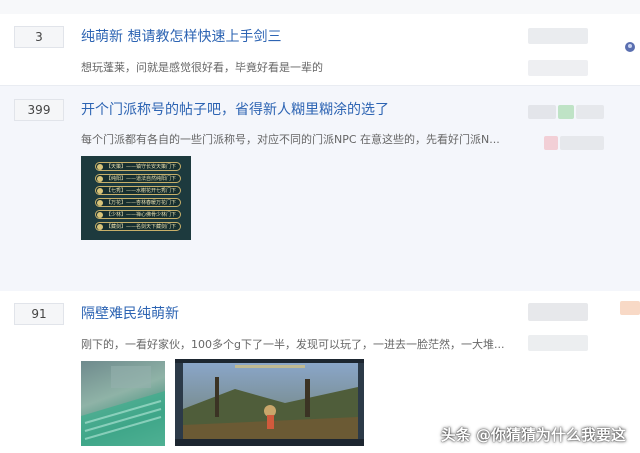  What do you see at coordinates (138, 226) in the screenshot?
I see `image-text-line: 【藏剑】——名剑天下藏剑门下` at bounding box center [138, 226].